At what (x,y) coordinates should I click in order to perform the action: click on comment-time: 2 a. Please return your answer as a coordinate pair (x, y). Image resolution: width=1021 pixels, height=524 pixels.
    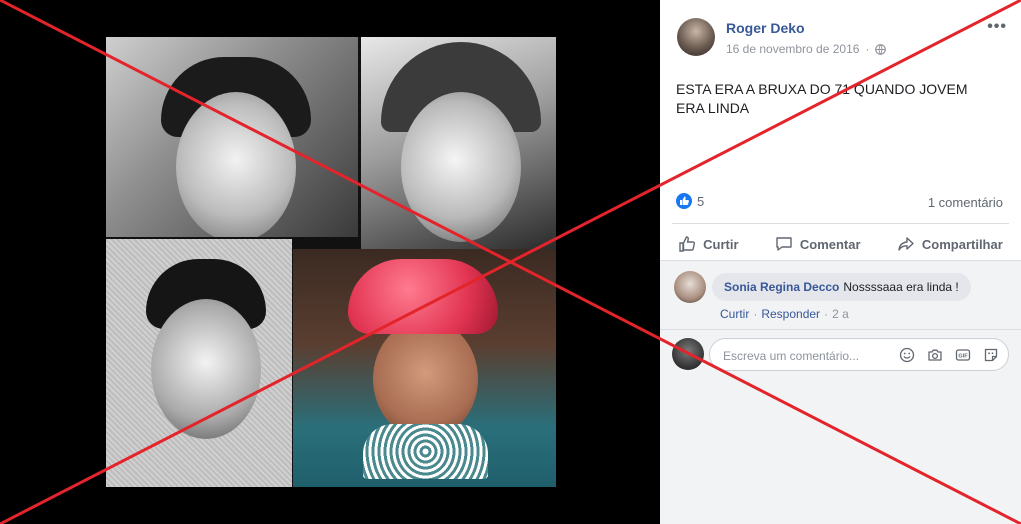
    Looking at the image, I should click on (840, 314).